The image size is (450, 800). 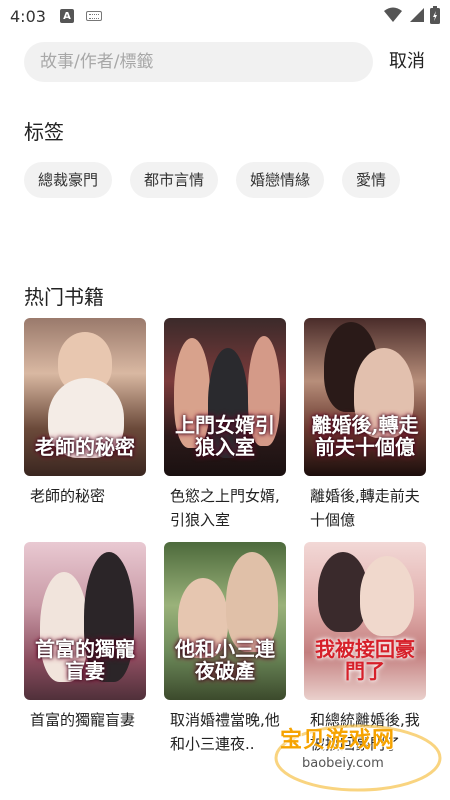 I want to click on tag-chip: 總裁豪門, so click(x=68, y=180).